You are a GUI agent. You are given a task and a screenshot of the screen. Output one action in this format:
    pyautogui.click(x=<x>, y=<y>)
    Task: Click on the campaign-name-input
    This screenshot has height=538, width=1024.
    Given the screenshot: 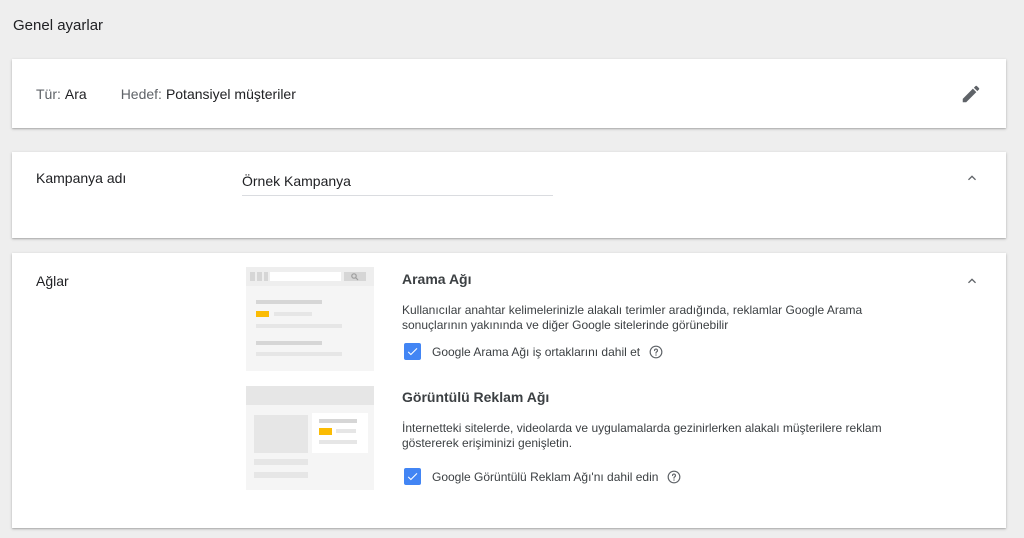 What is the action you would take?
    pyautogui.click(x=397, y=181)
    